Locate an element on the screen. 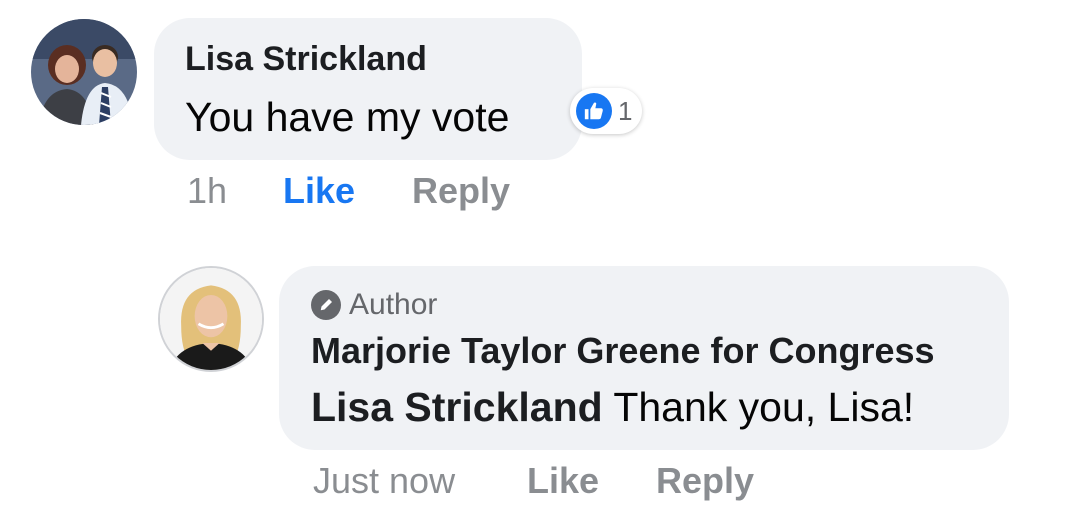 This screenshot has height=517, width=1080. comment-timestamp: 1h is located at coordinates (207, 190).